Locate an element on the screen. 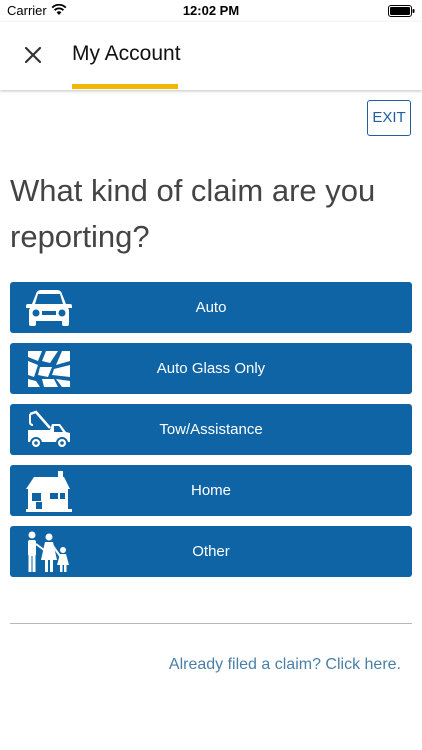  claim-other-label: Other is located at coordinates (211, 551).